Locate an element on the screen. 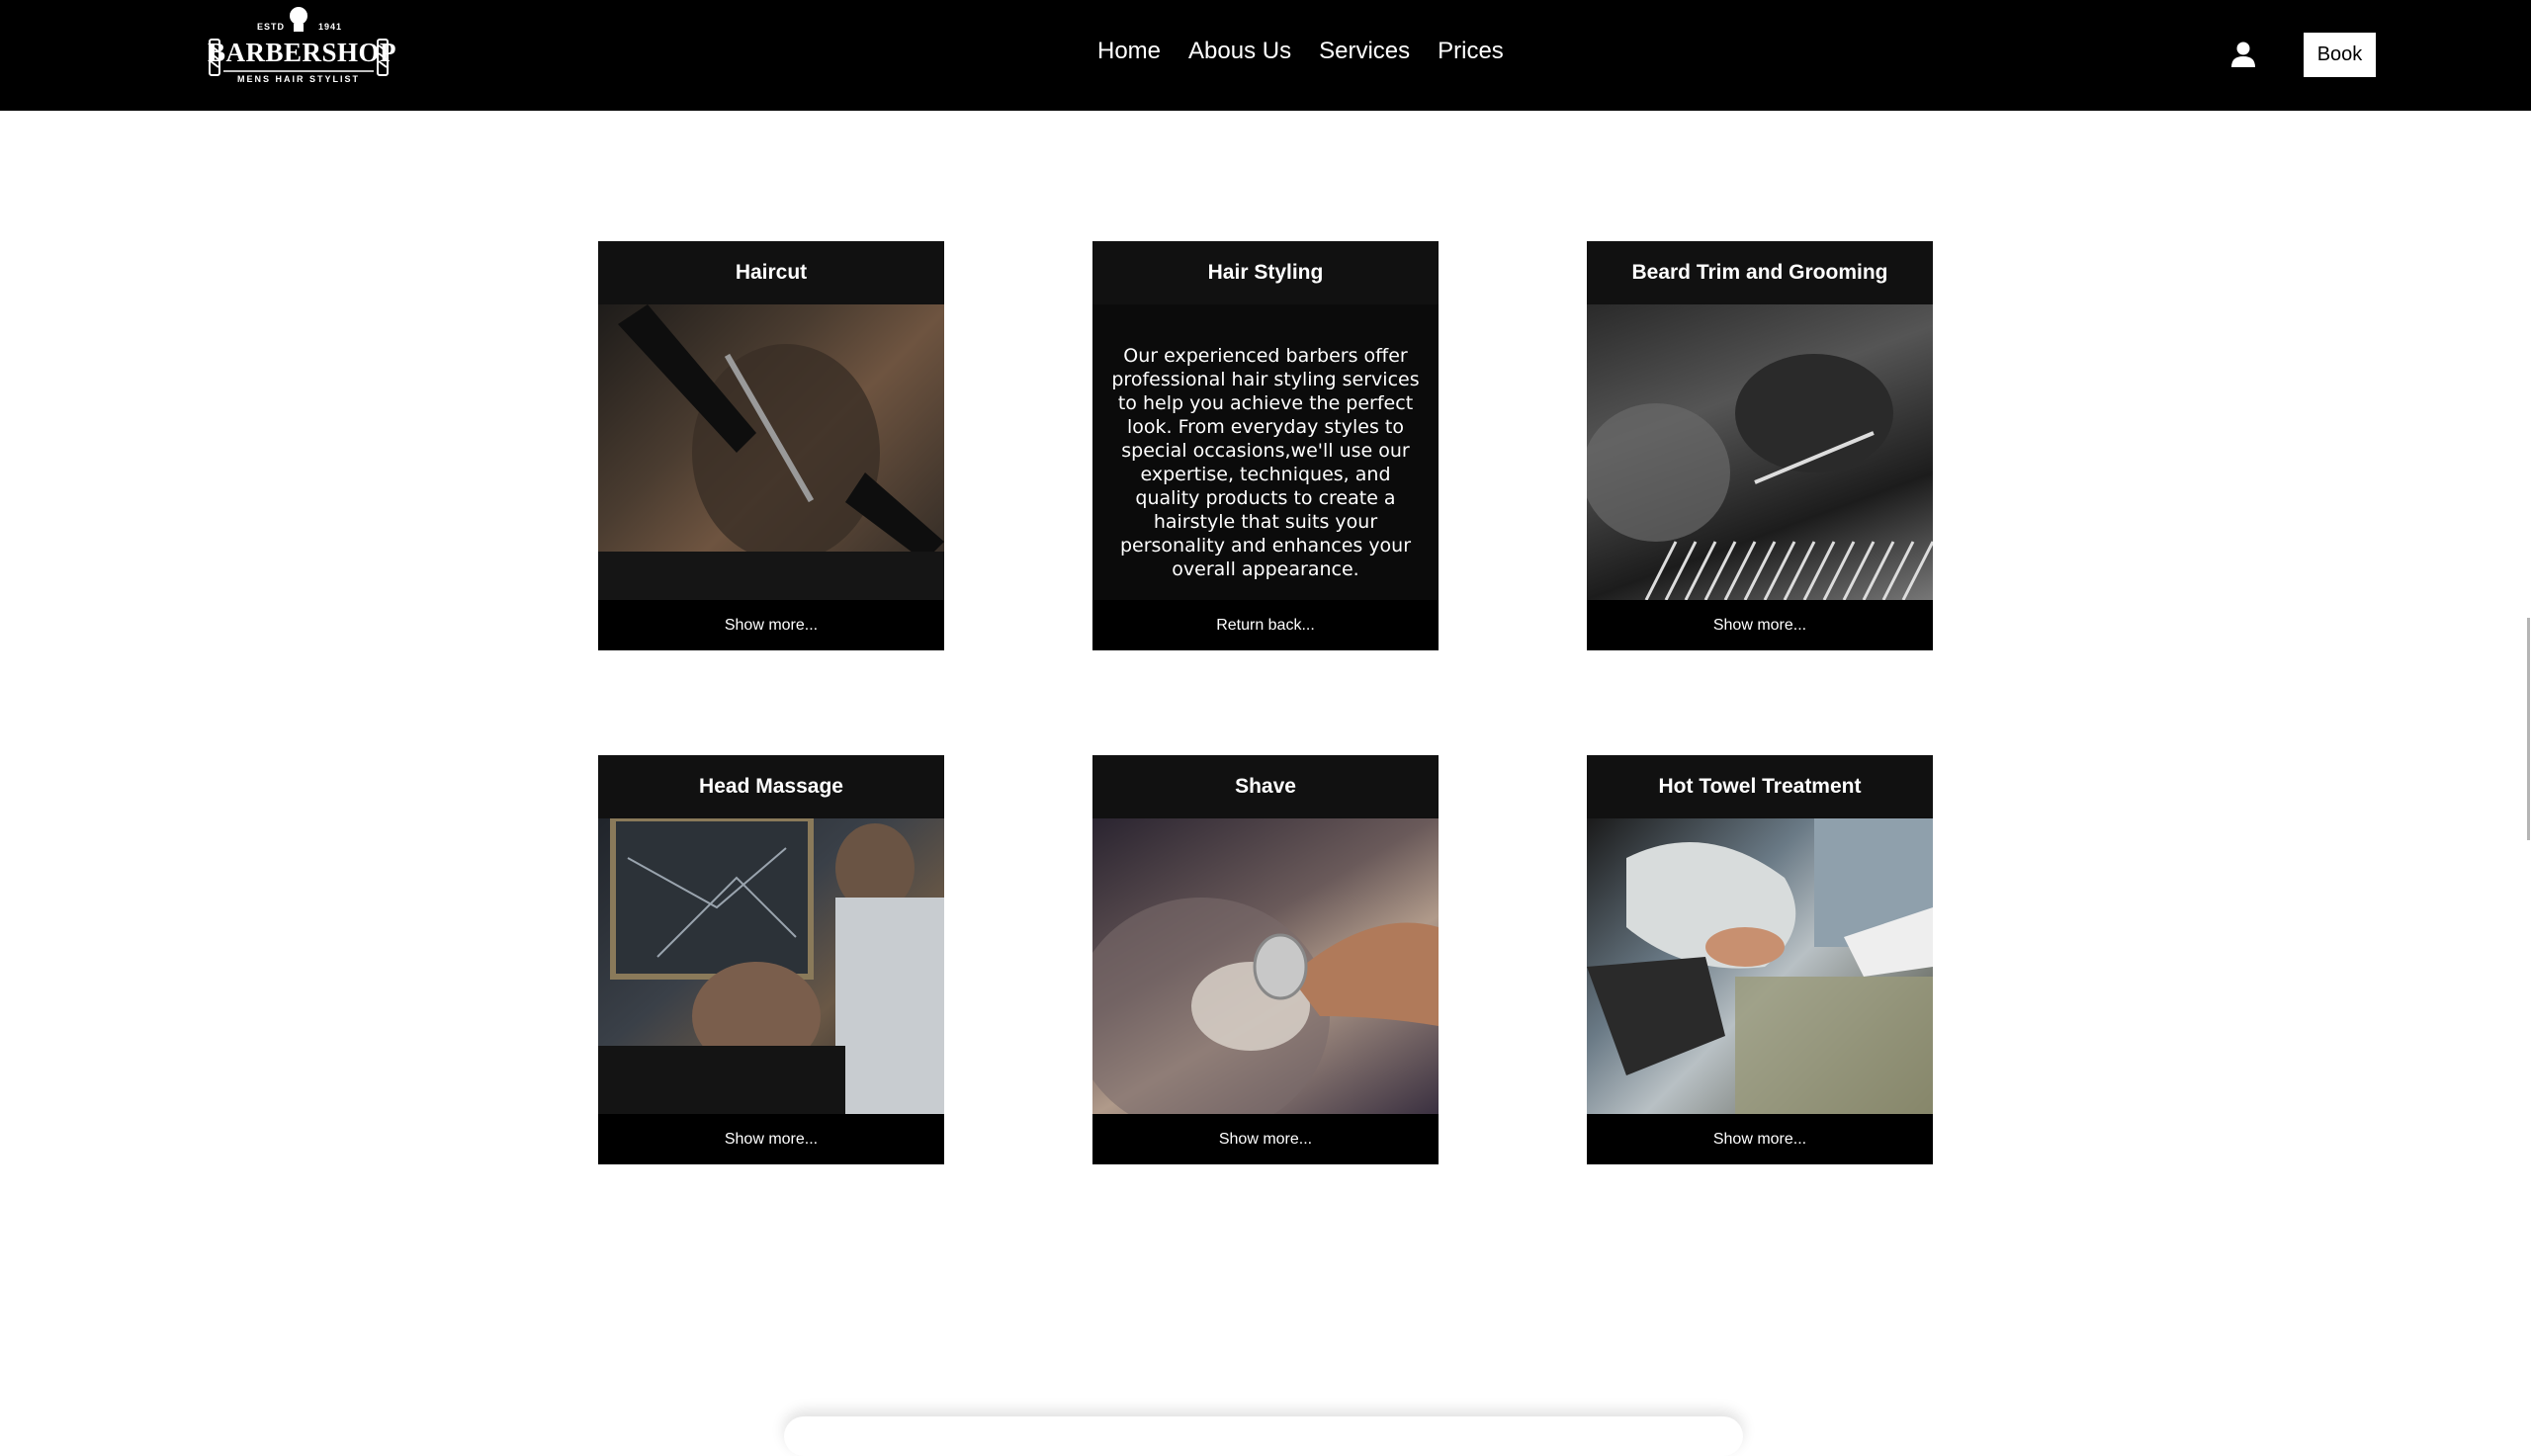  main-nav: Home Abous Us Services Prices is located at coordinates (1300, 51).